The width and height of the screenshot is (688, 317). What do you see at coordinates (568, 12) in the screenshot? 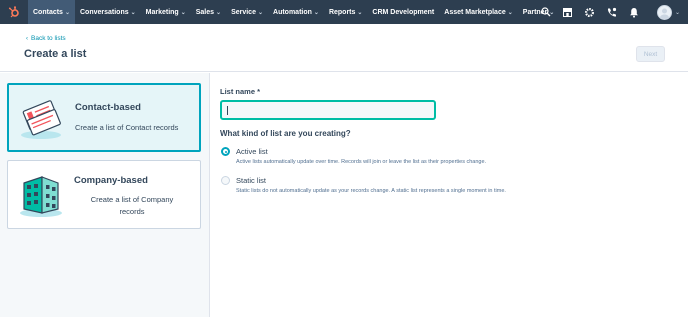
I see `marketplace-icon` at bounding box center [568, 12].